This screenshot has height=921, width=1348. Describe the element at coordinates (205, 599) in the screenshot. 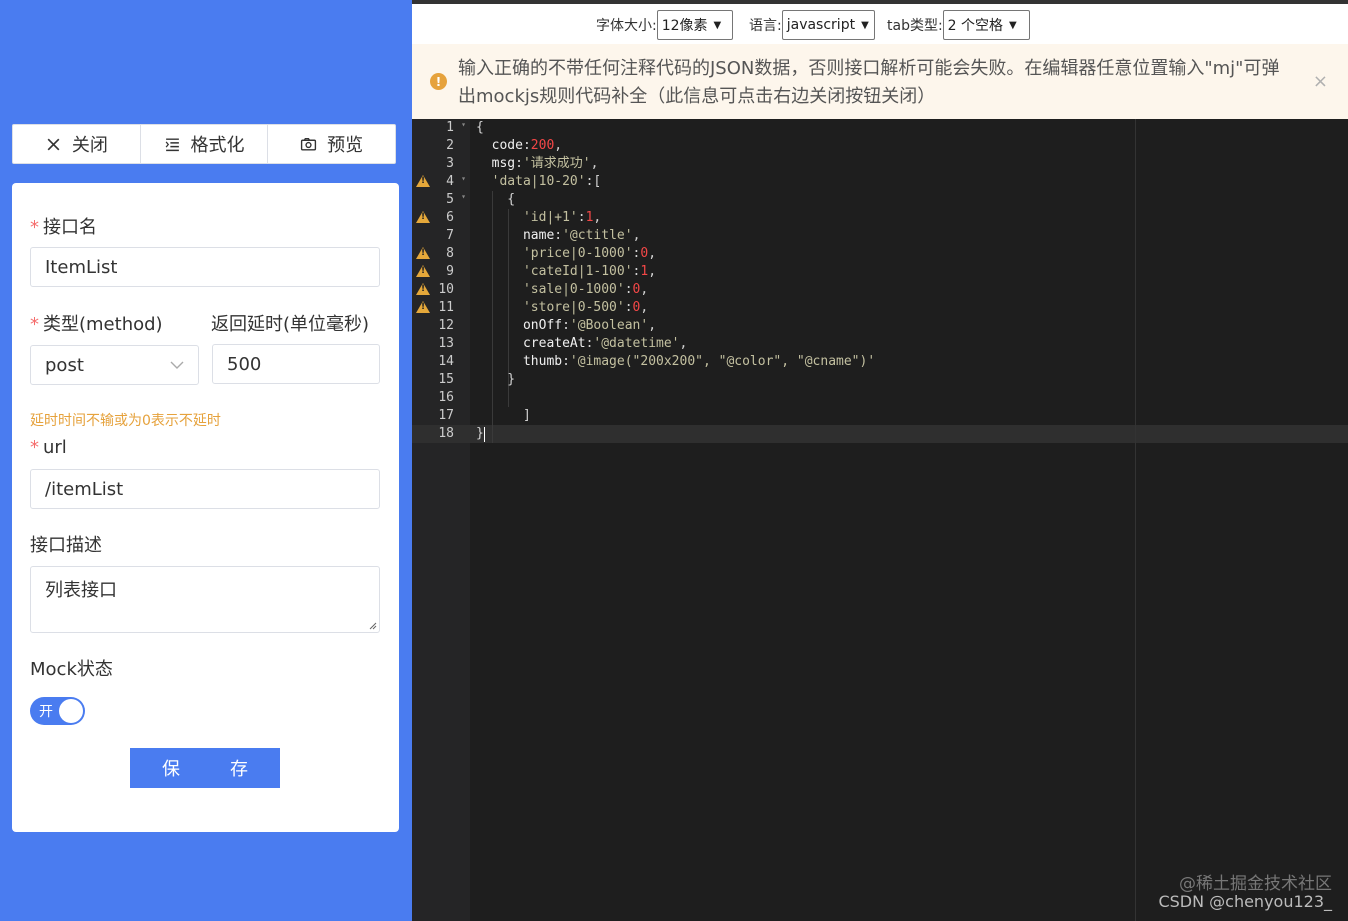

I see `description-textarea: 列表接口` at that location.